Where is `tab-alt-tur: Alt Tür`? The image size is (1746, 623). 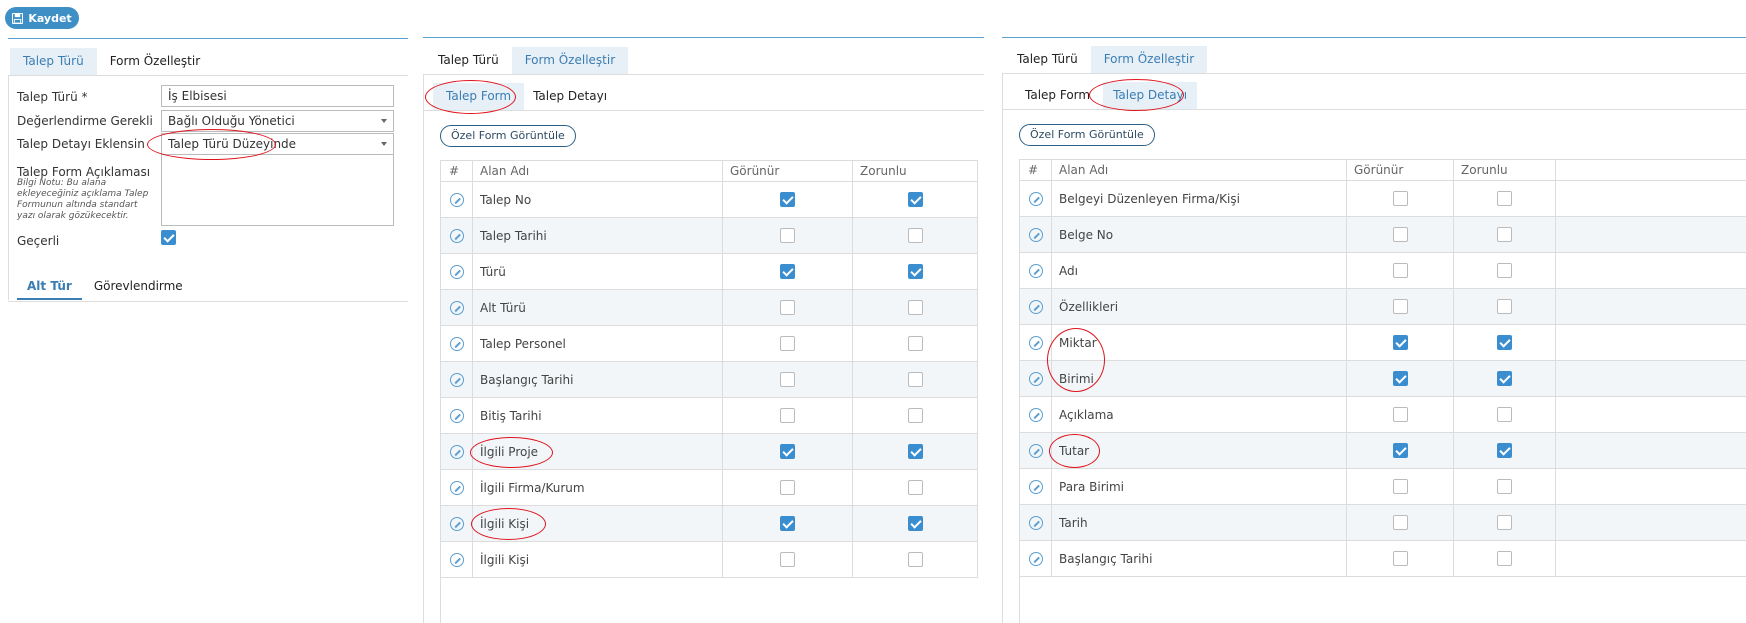
tab-alt-tur: Alt Tür is located at coordinates (49, 286).